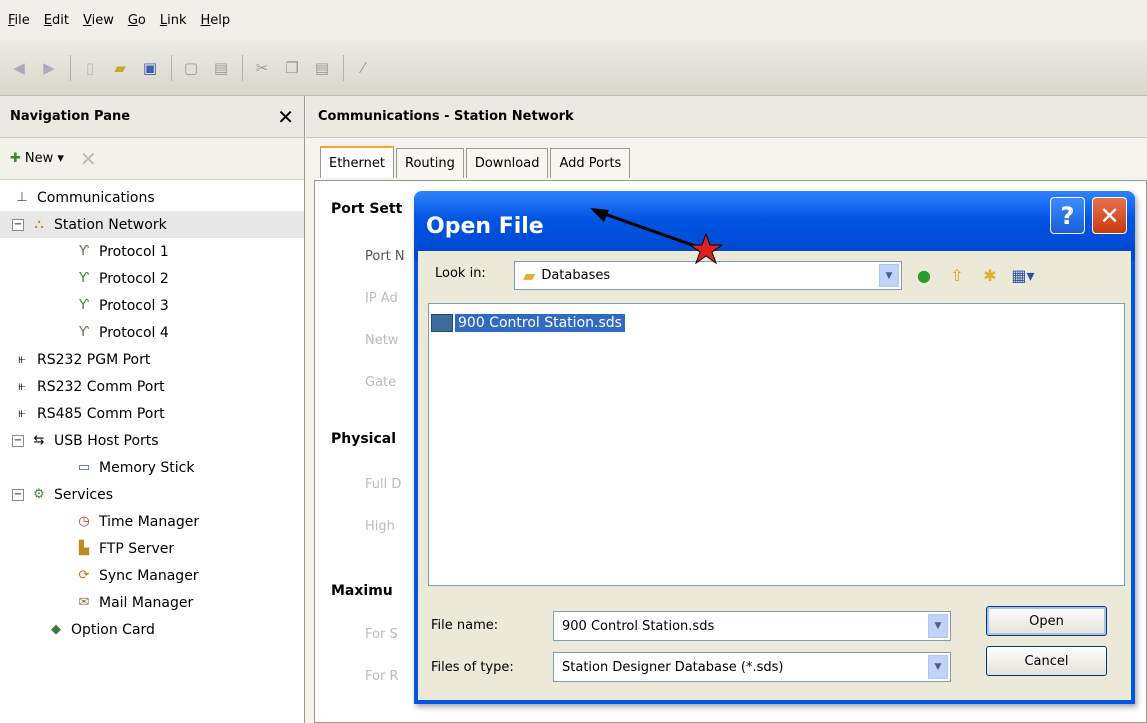 Image resolution: width=1147 pixels, height=723 pixels. I want to click on up-folder-icon: ⇧, so click(957, 275).